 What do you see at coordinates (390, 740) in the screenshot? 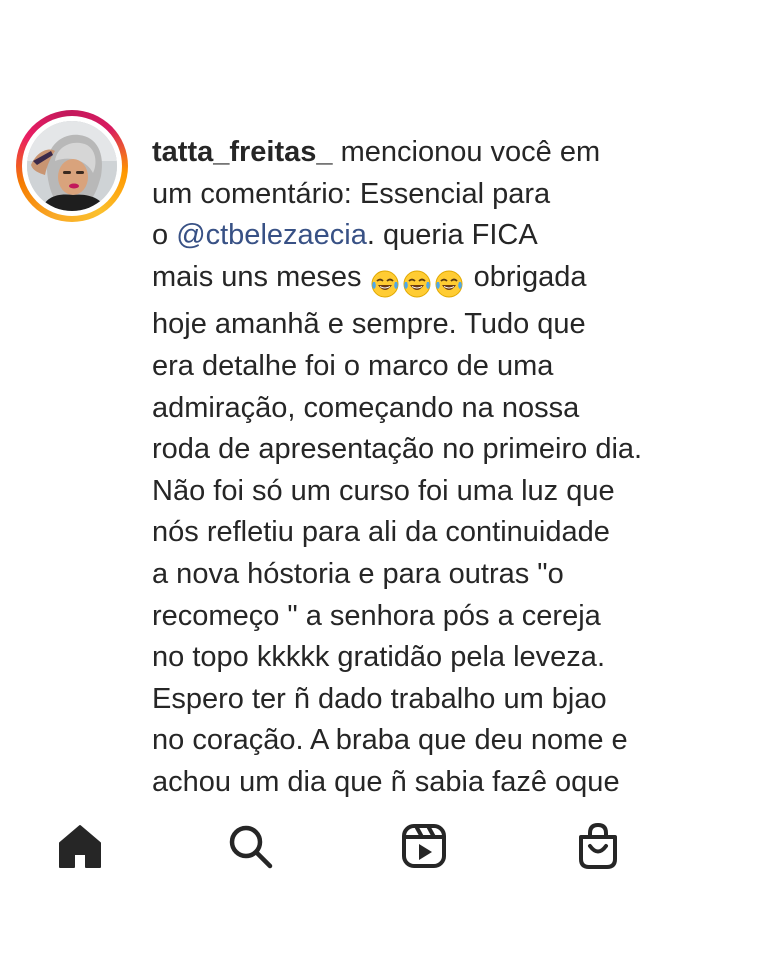
I see `comment-line-15: no coração. A braba que deu nome e` at bounding box center [390, 740].